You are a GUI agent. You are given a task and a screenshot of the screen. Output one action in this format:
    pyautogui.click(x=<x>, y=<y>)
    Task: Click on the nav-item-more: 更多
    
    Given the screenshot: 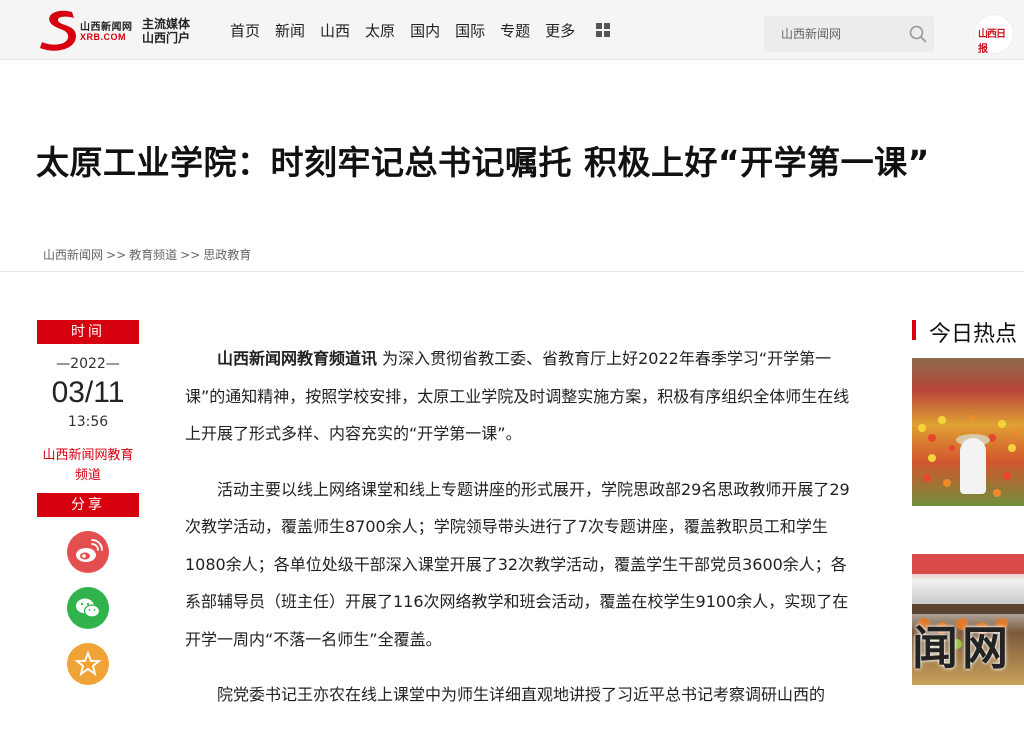 What is the action you would take?
    pyautogui.click(x=560, y=30)
    